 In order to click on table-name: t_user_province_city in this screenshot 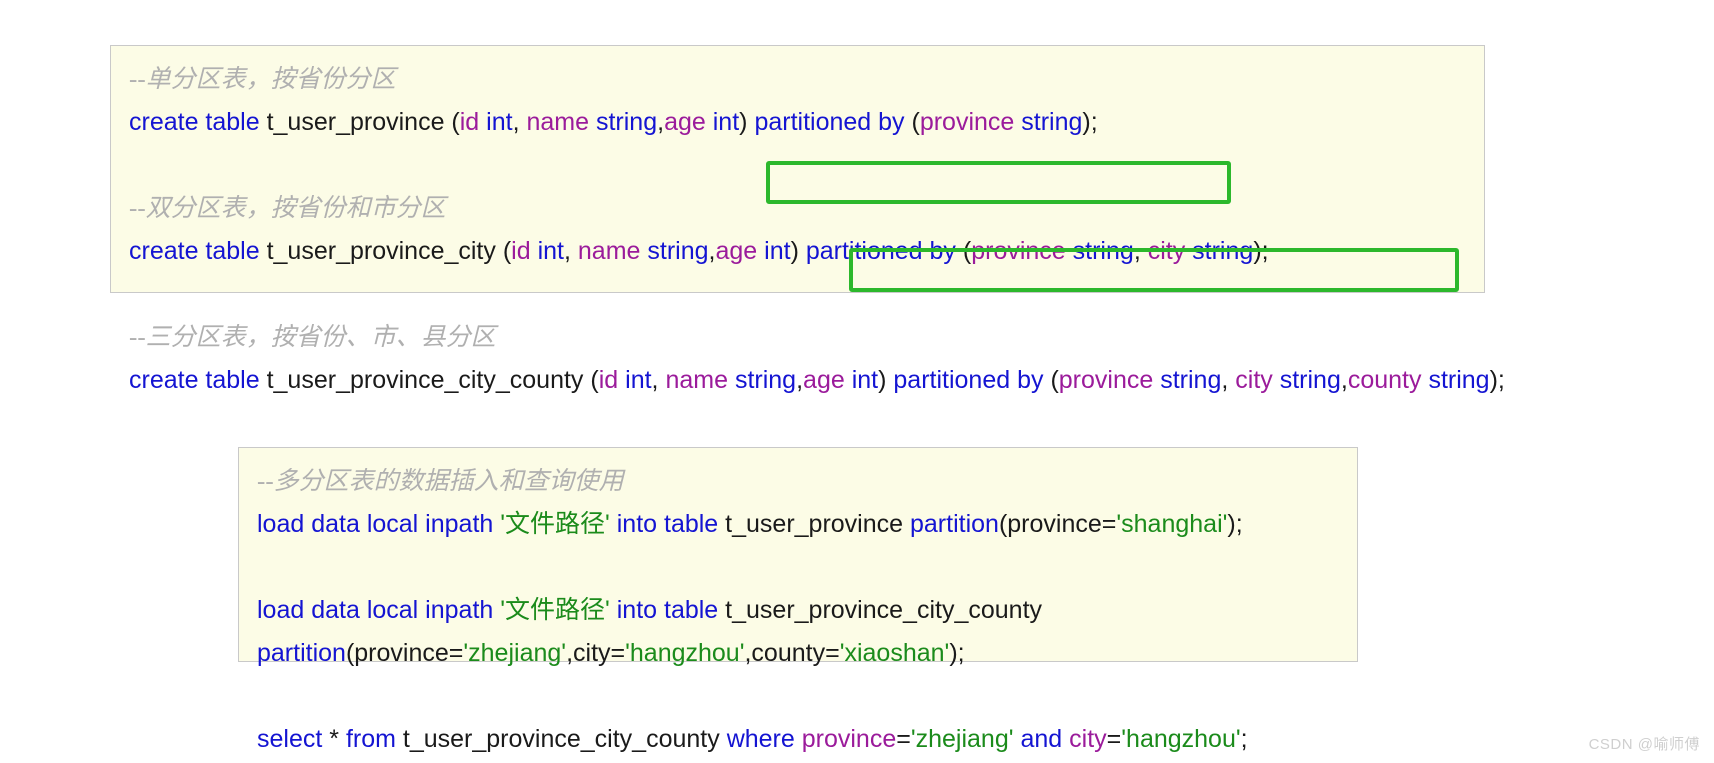, I will do `click(381, 251)`.